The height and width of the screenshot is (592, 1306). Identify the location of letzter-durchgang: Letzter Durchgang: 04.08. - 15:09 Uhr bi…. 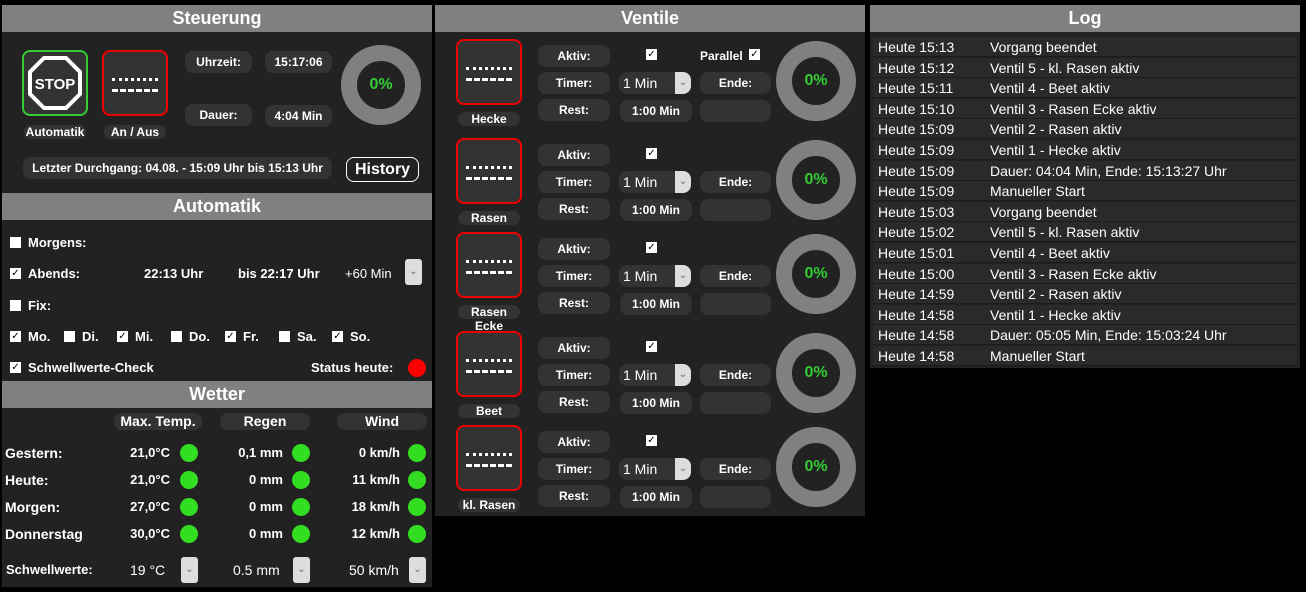
(177, 168).